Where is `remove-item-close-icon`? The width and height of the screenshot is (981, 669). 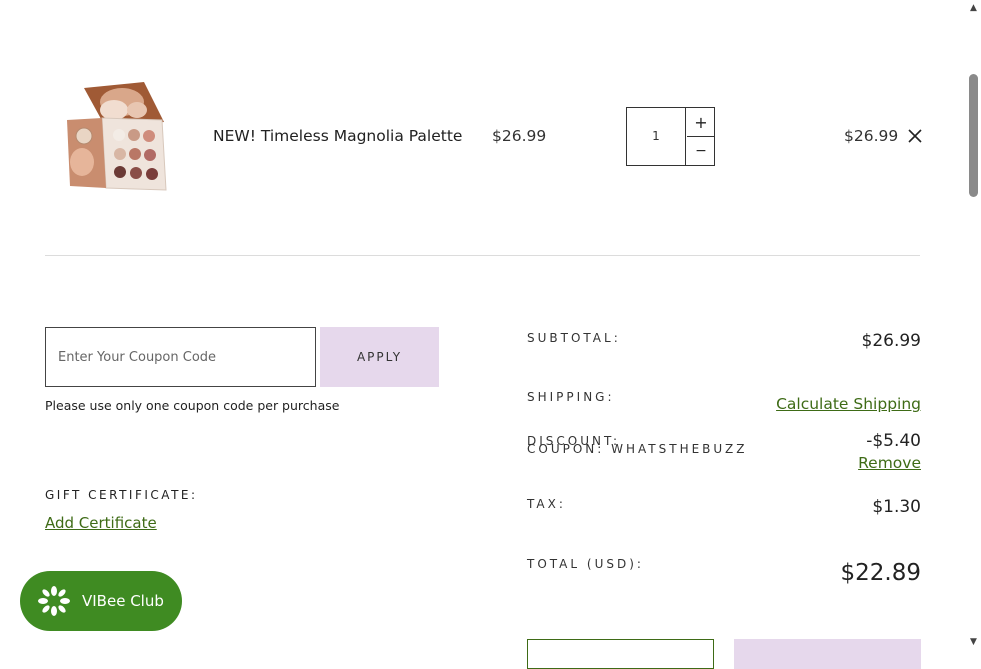 remove-item-close-icon is located at coordinates (915, 136).